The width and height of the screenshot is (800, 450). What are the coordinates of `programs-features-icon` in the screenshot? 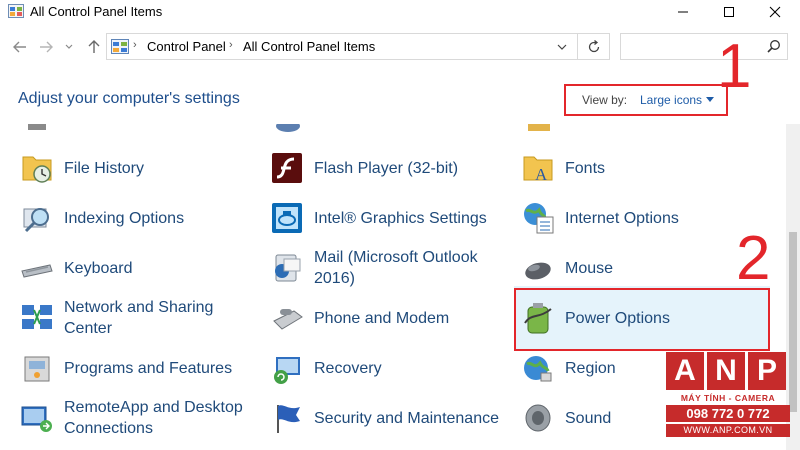 It's located at (37, 368).